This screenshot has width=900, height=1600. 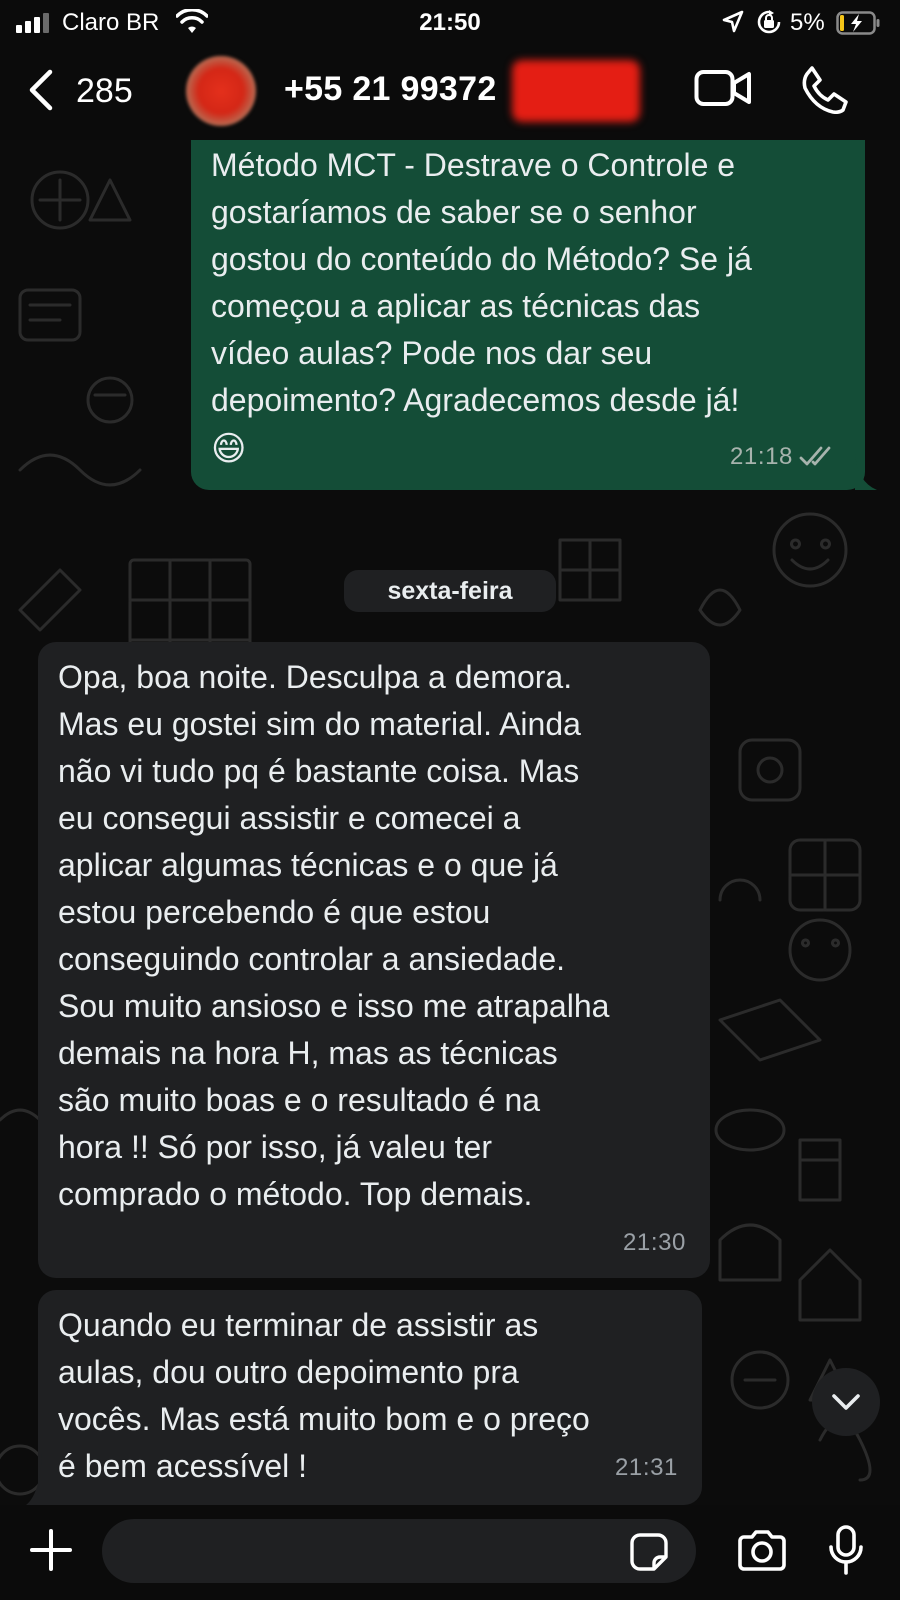 I want to click on chat-header: 285 +55 21 99372, so click(x=450, y=93).